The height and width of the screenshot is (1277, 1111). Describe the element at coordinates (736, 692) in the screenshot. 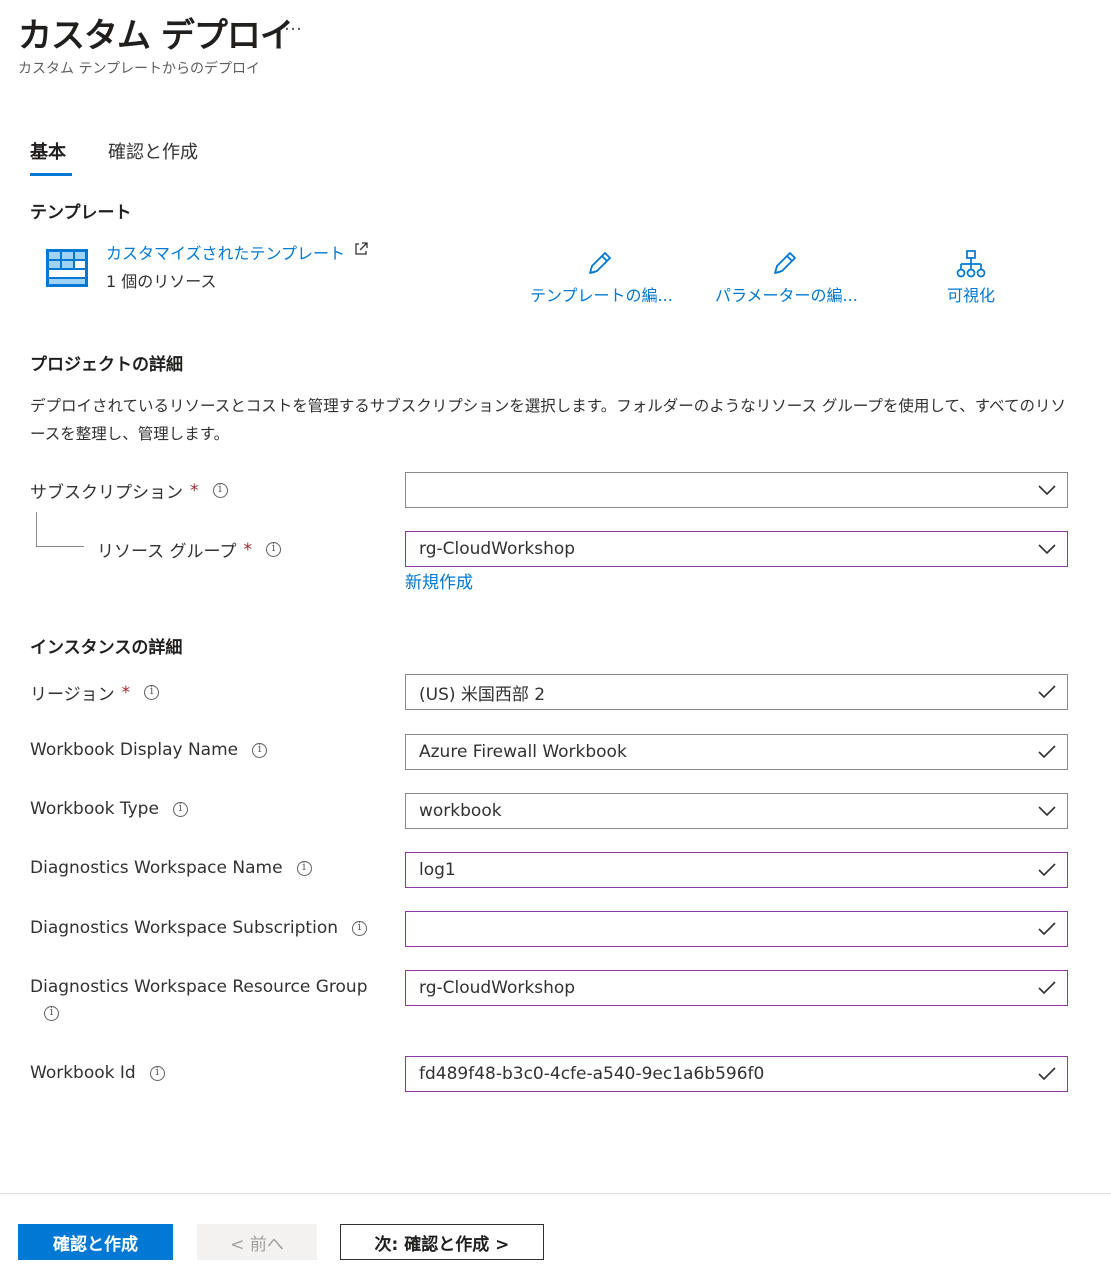

I see `region-dropdown: (US) 米国西部 2` at that location.